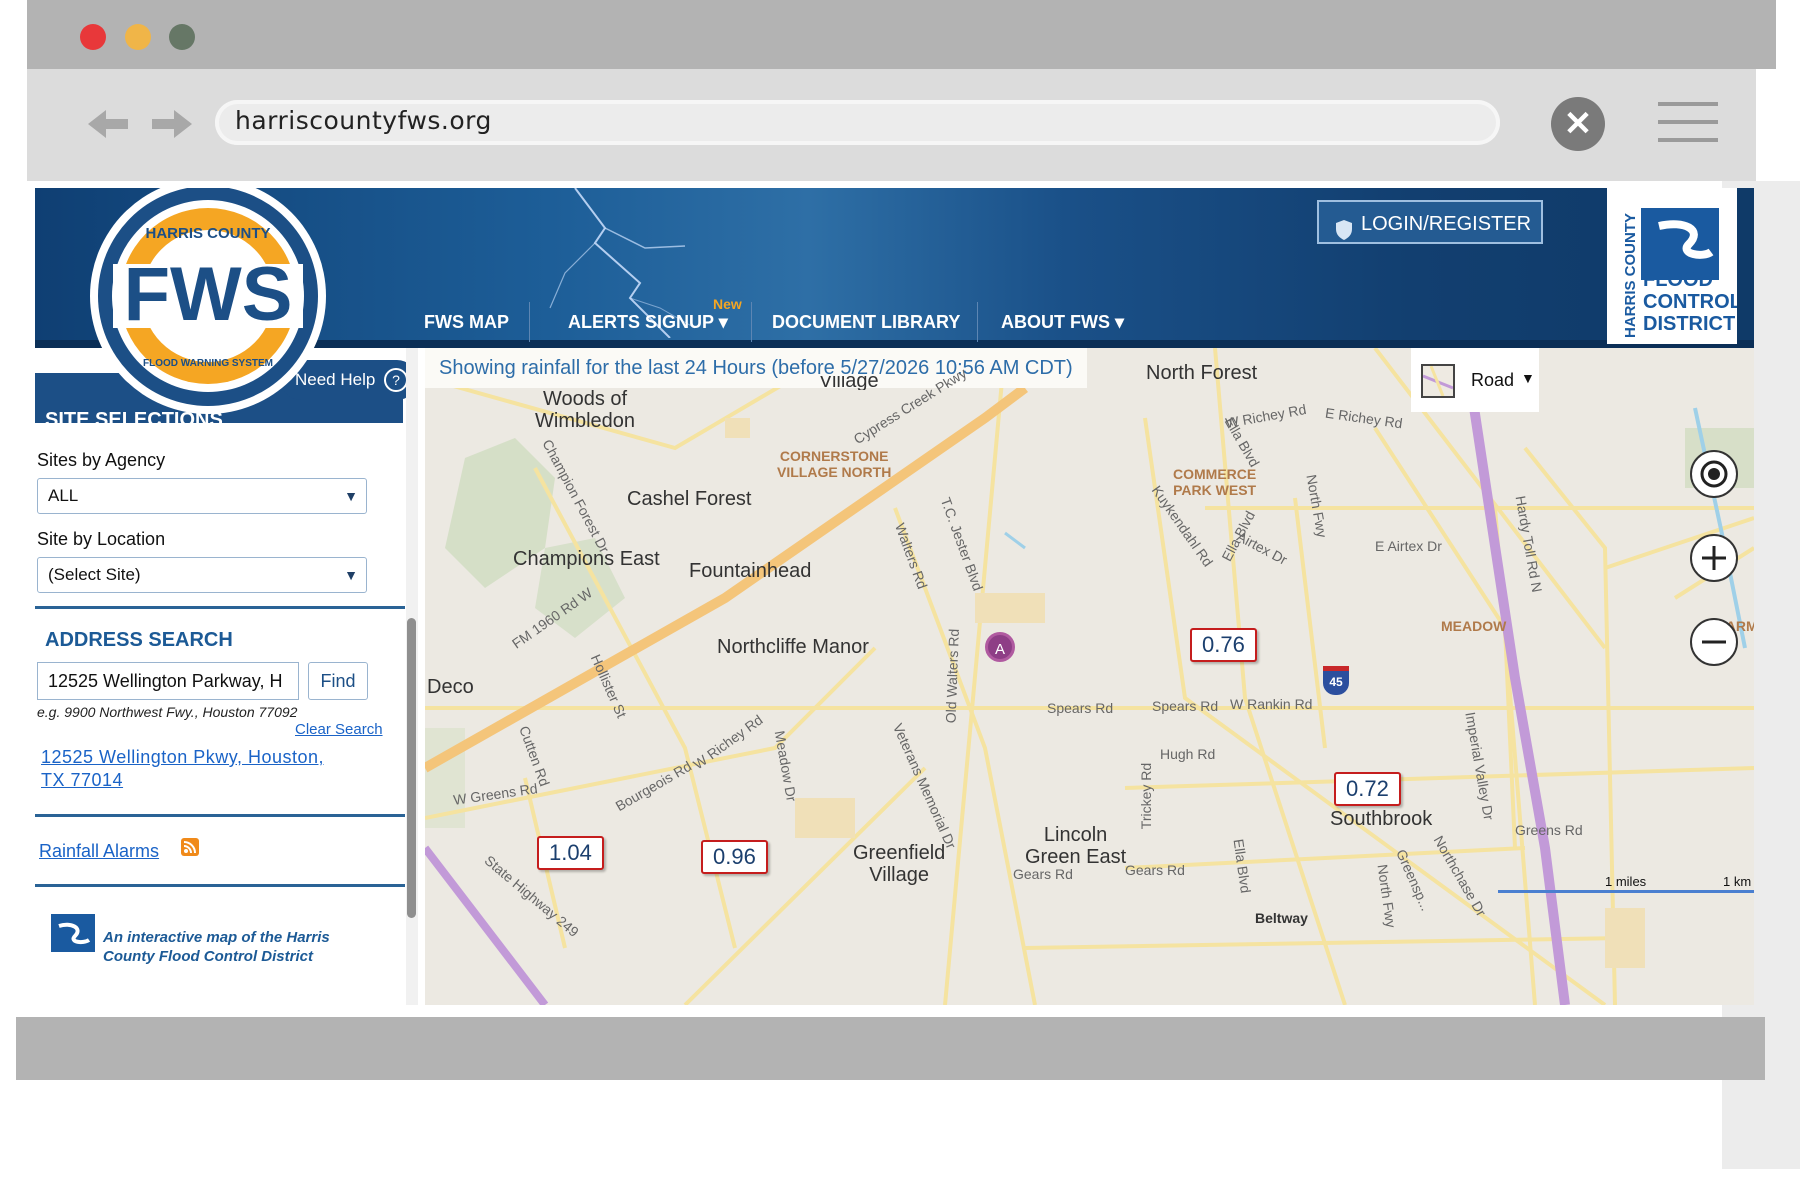 The width and height of the screenshot is (1800, 1200). I want to click on road-greens-rd: Greens Rd, so click(1549, 830).